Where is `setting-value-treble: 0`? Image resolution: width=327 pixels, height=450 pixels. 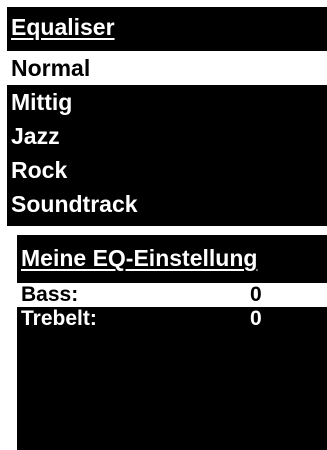
setting-value-treble: 0 is located at coordinates (256, 318).